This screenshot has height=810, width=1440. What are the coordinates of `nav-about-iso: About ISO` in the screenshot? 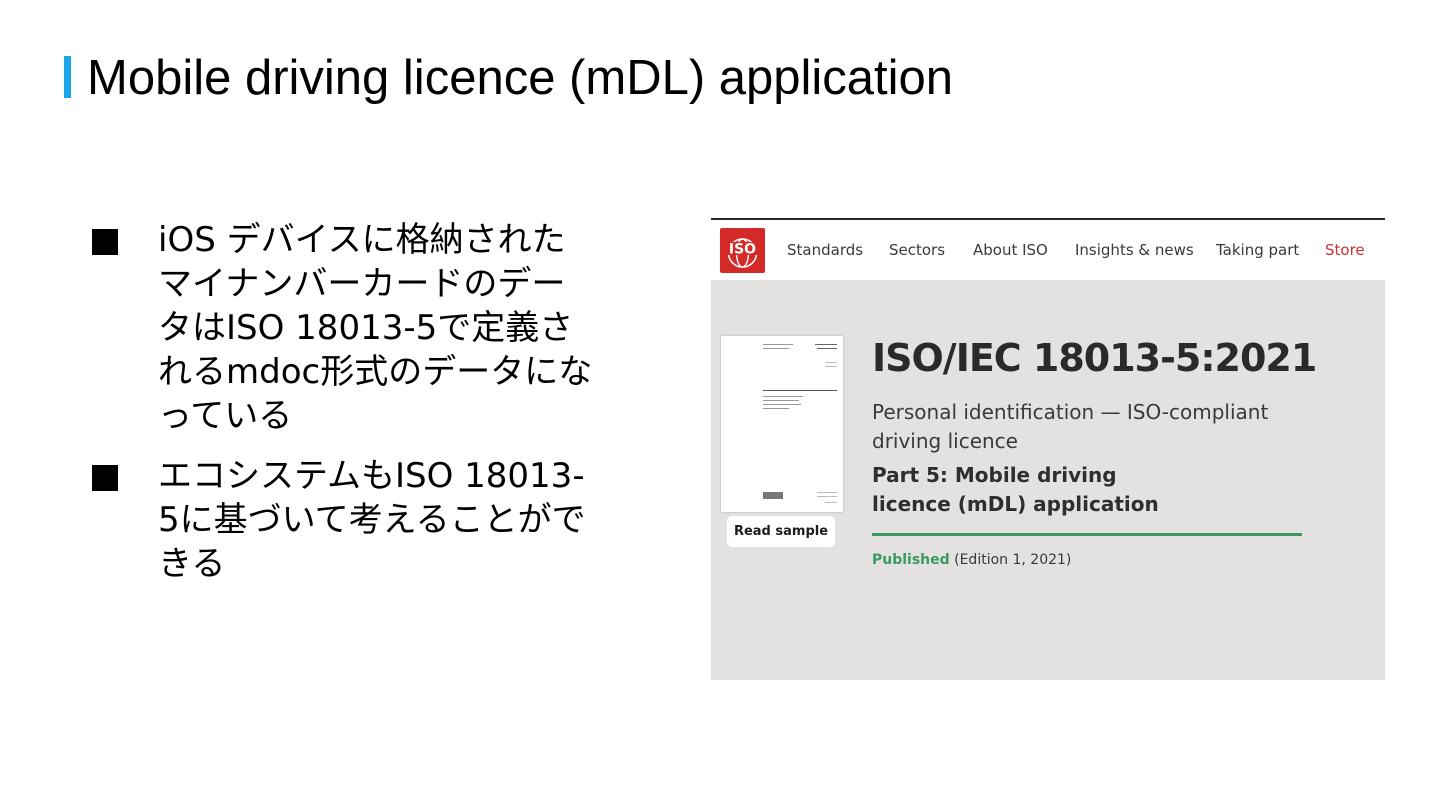 It's located at (1010, 250).